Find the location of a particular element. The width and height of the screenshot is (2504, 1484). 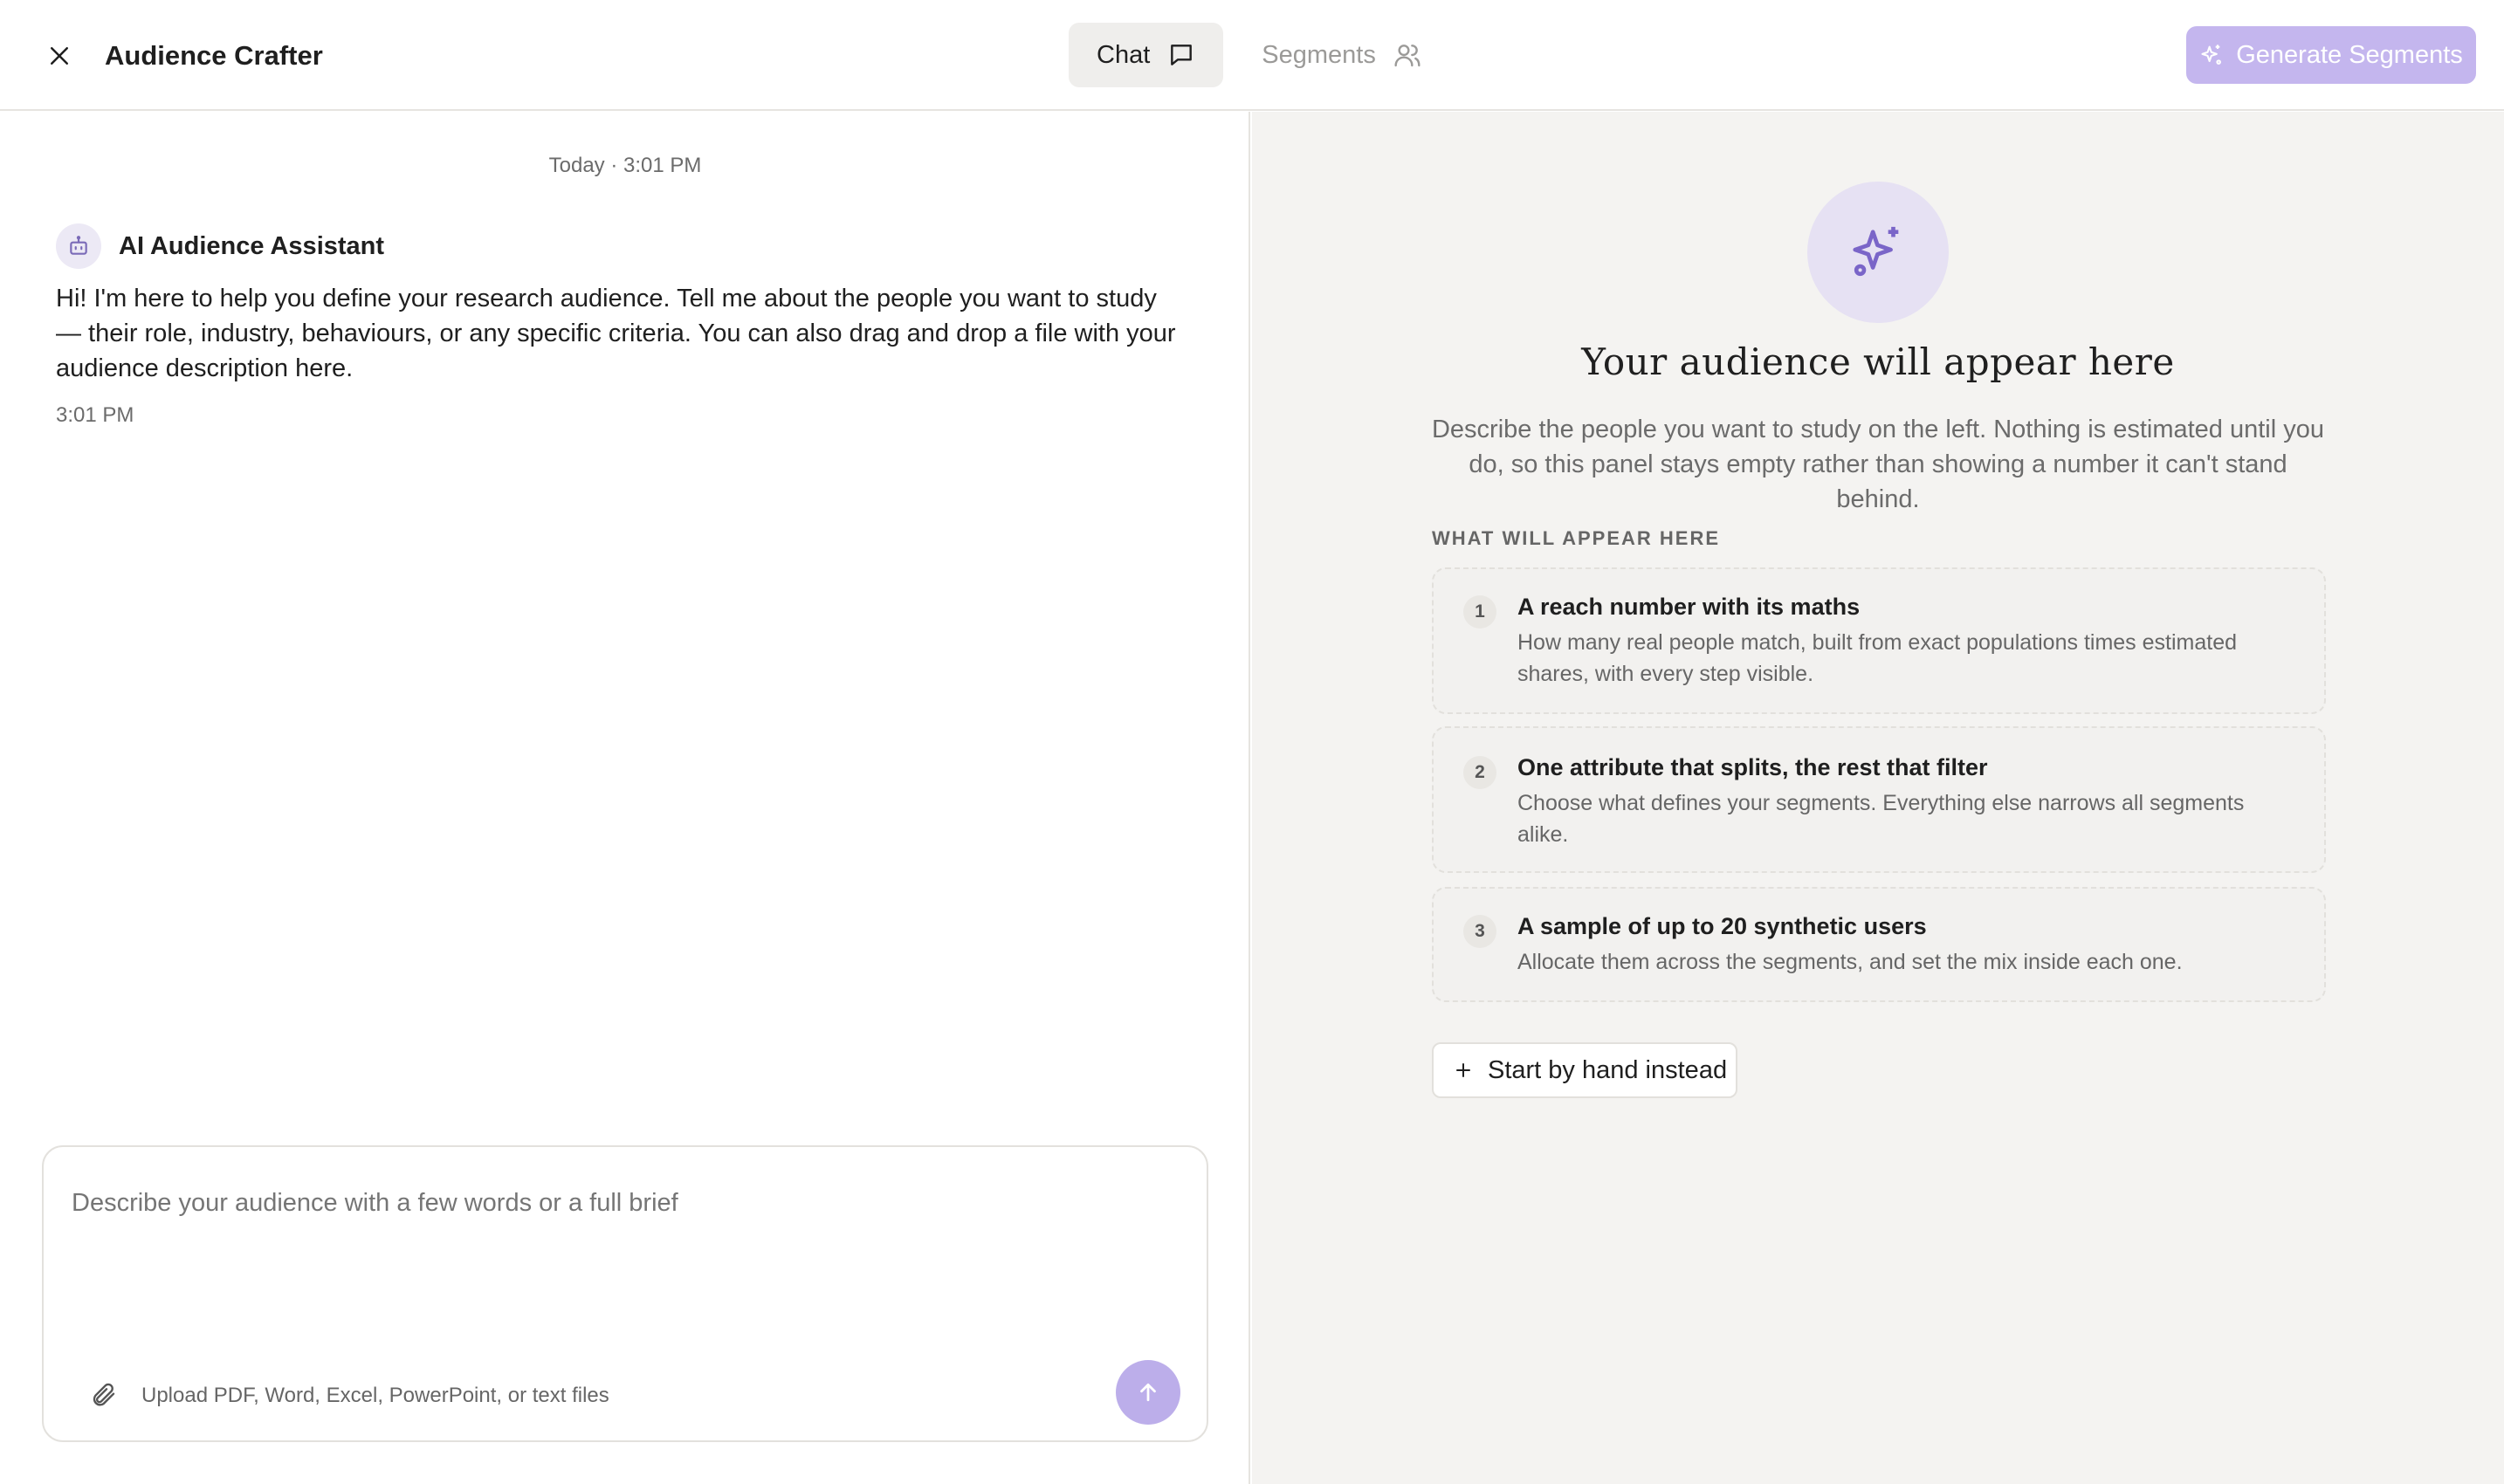

attach-file-button is located at coordinates (103, 1395).